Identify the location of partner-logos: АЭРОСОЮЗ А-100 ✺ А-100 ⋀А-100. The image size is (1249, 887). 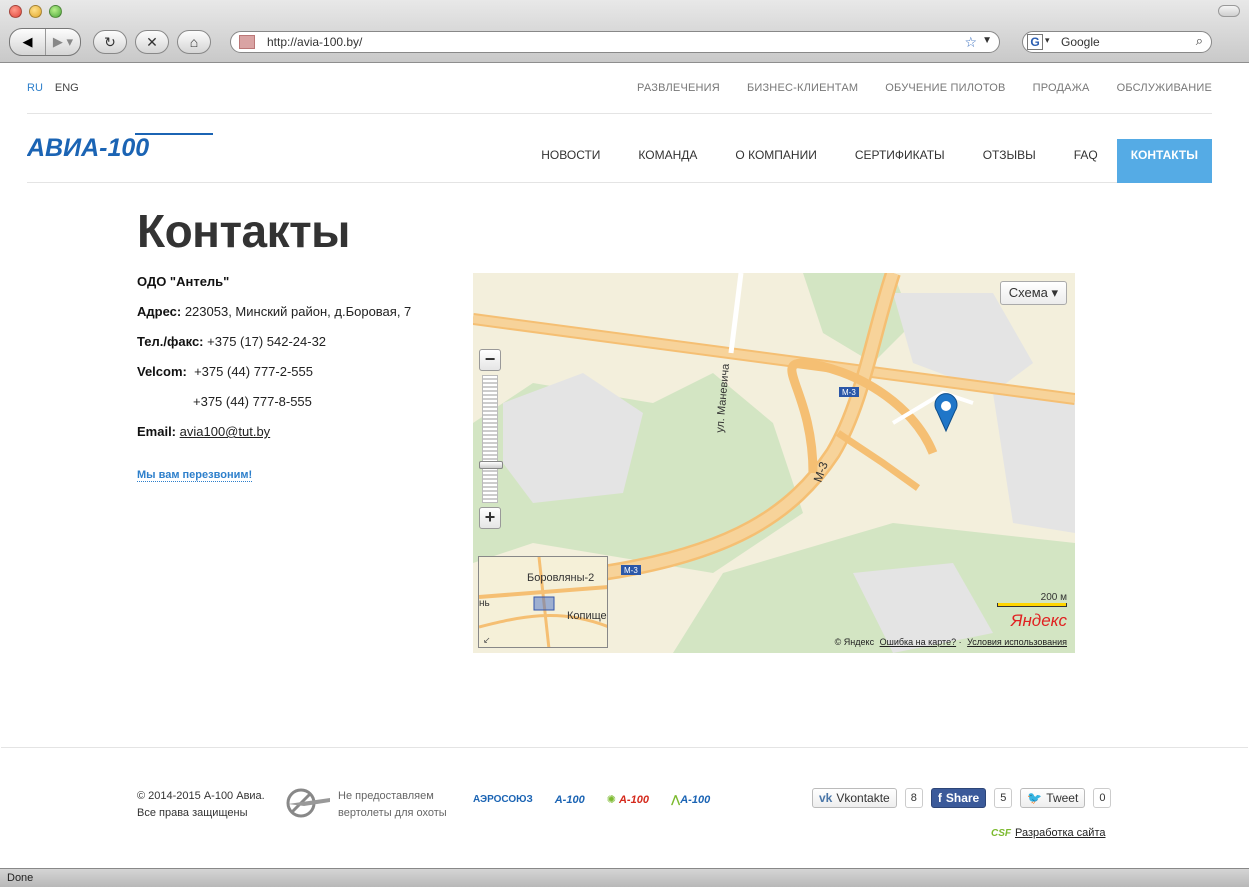
(591, 800).